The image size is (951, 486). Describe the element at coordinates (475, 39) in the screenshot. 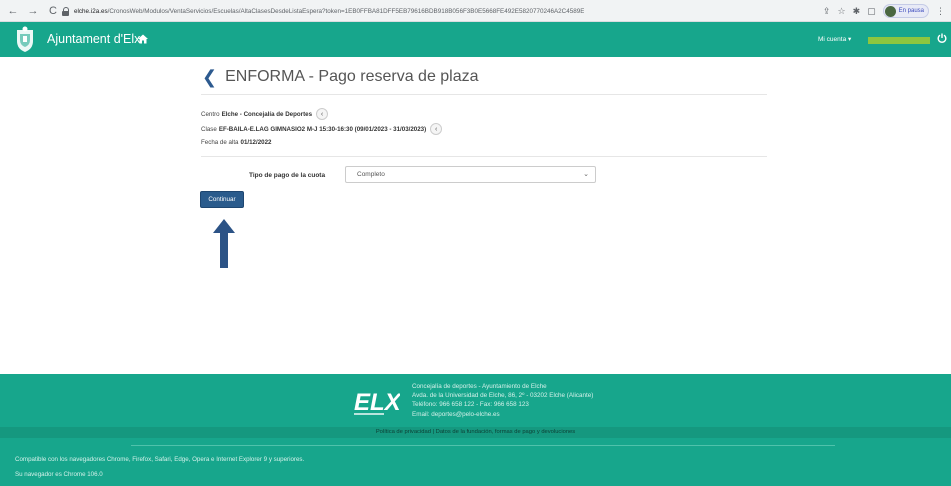

I see `app-header: Ajuntament d'Elx Mi cuenta ▾` at that location.